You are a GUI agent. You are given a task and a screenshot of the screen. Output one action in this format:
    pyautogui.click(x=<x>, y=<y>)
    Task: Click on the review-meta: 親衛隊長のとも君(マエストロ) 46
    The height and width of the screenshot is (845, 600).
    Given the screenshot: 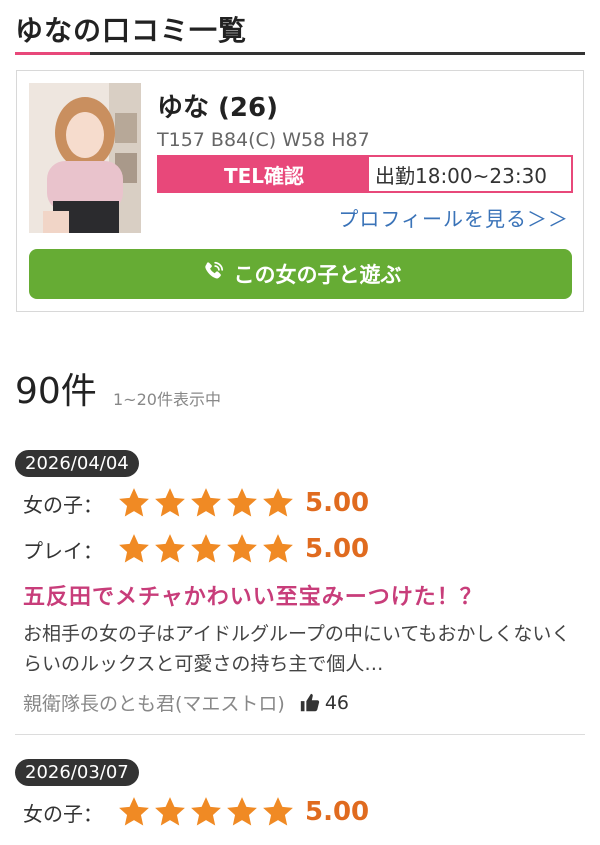 What is the action you would take?
    pyautogui.click(x=300, y=702)
    